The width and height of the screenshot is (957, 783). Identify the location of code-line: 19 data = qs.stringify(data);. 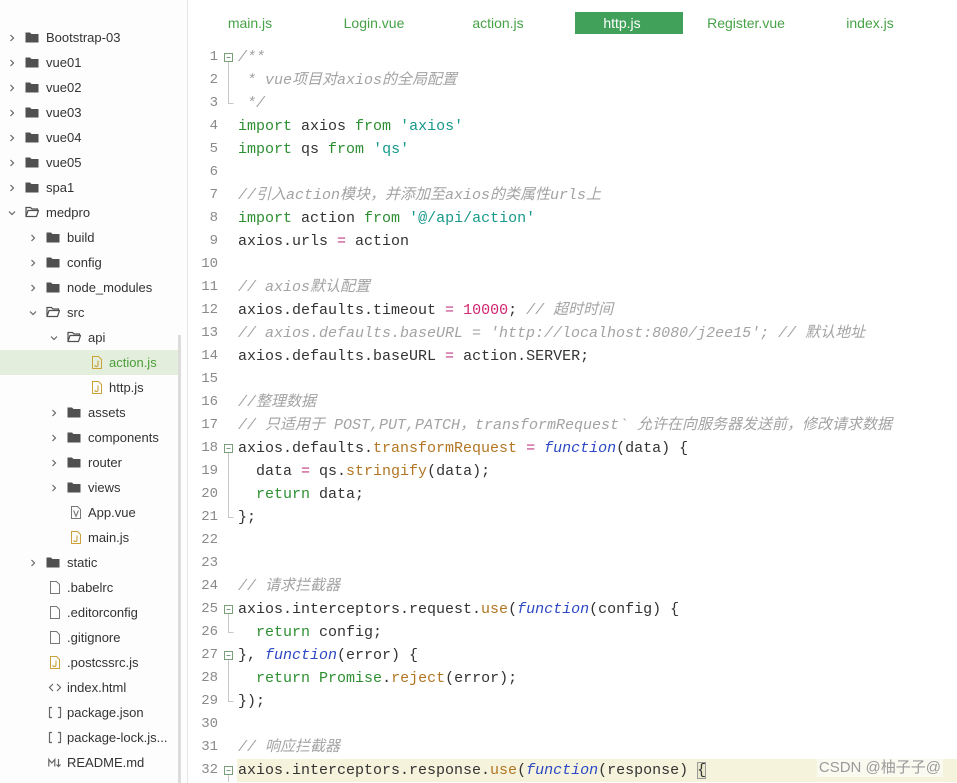
(572, 471).